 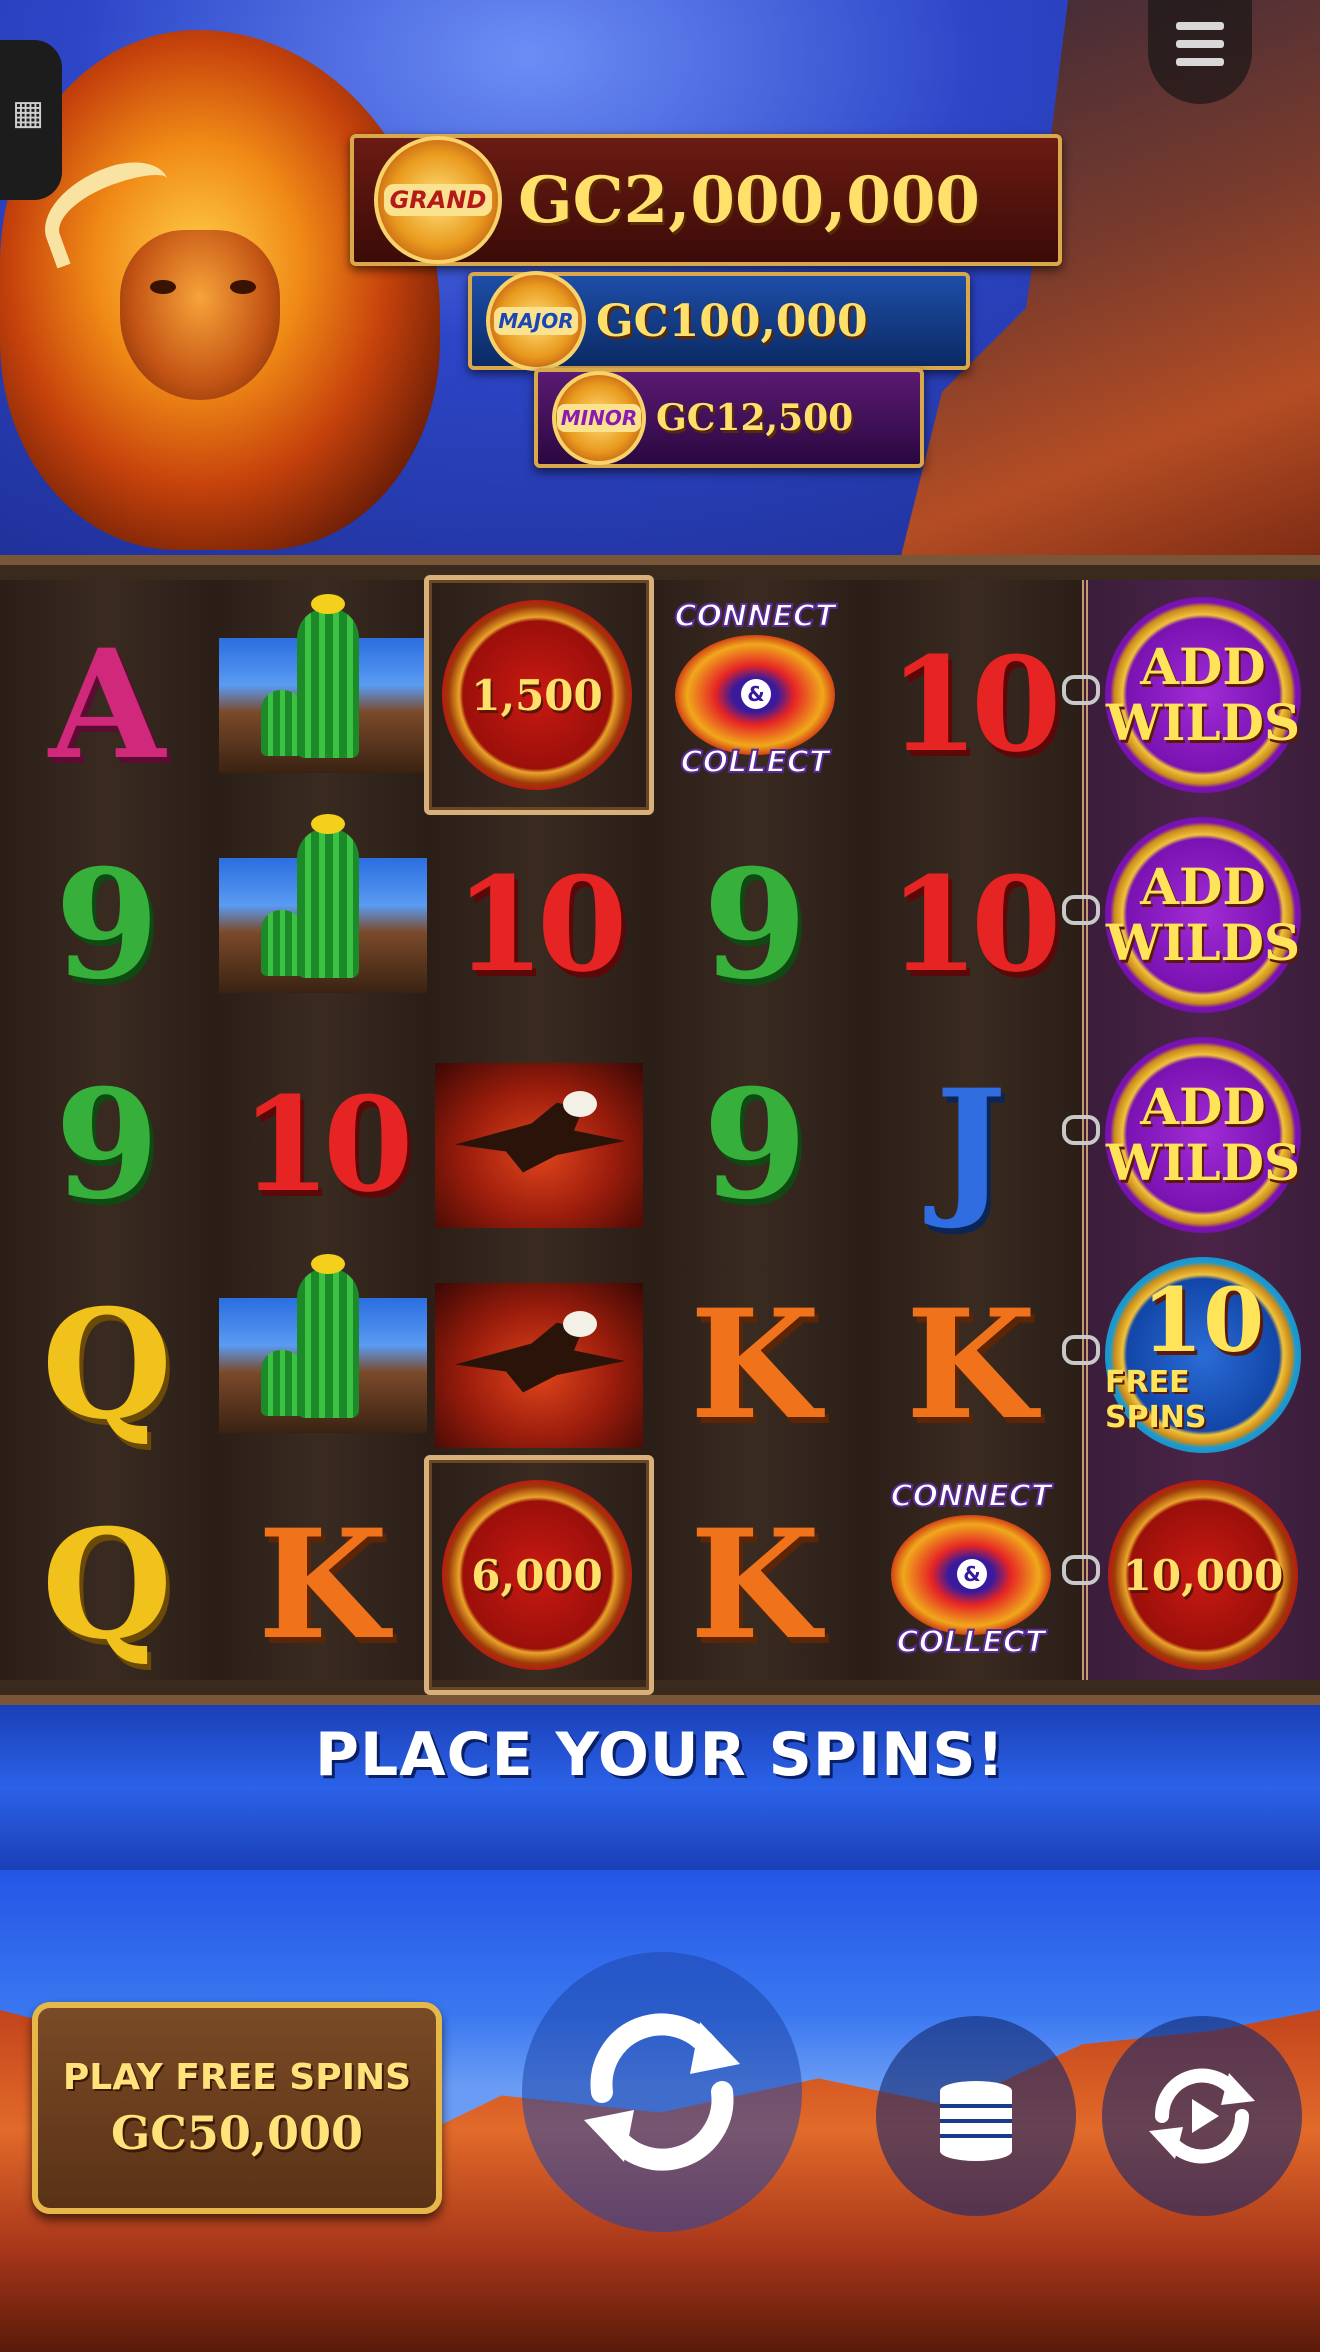 I want to click on major-jackpot-panel: MAJOR GC100,000, so click(x=719, y=321).